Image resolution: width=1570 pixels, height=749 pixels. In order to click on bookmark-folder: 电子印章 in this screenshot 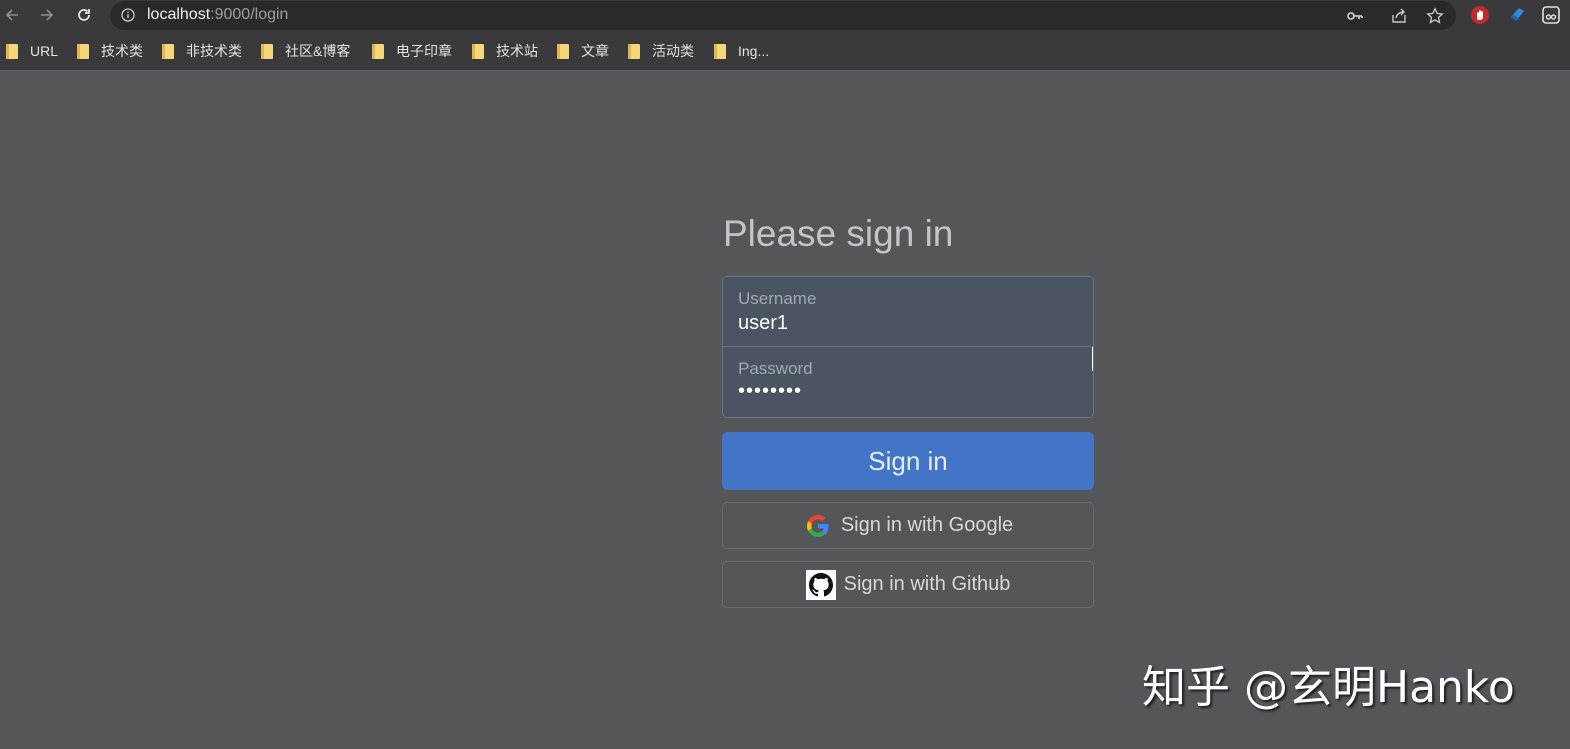, I will do `click(412, 51)`.